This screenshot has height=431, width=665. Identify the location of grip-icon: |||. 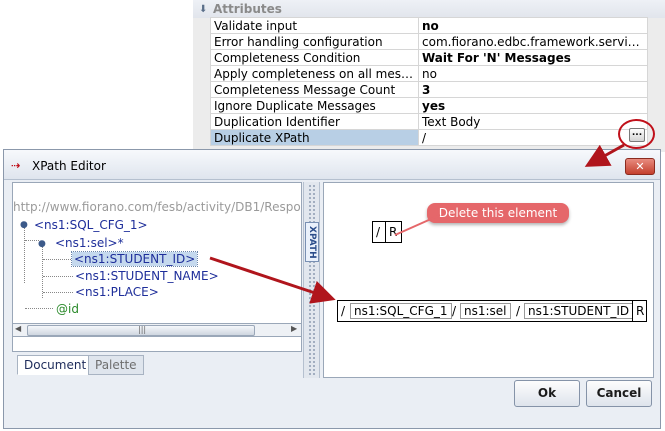
(142, 329).